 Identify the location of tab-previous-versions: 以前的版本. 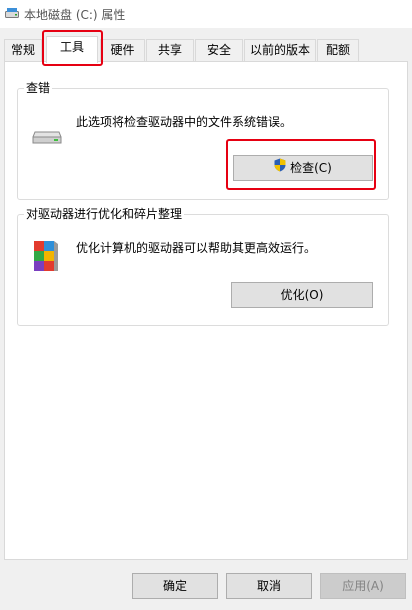
(280, 50).